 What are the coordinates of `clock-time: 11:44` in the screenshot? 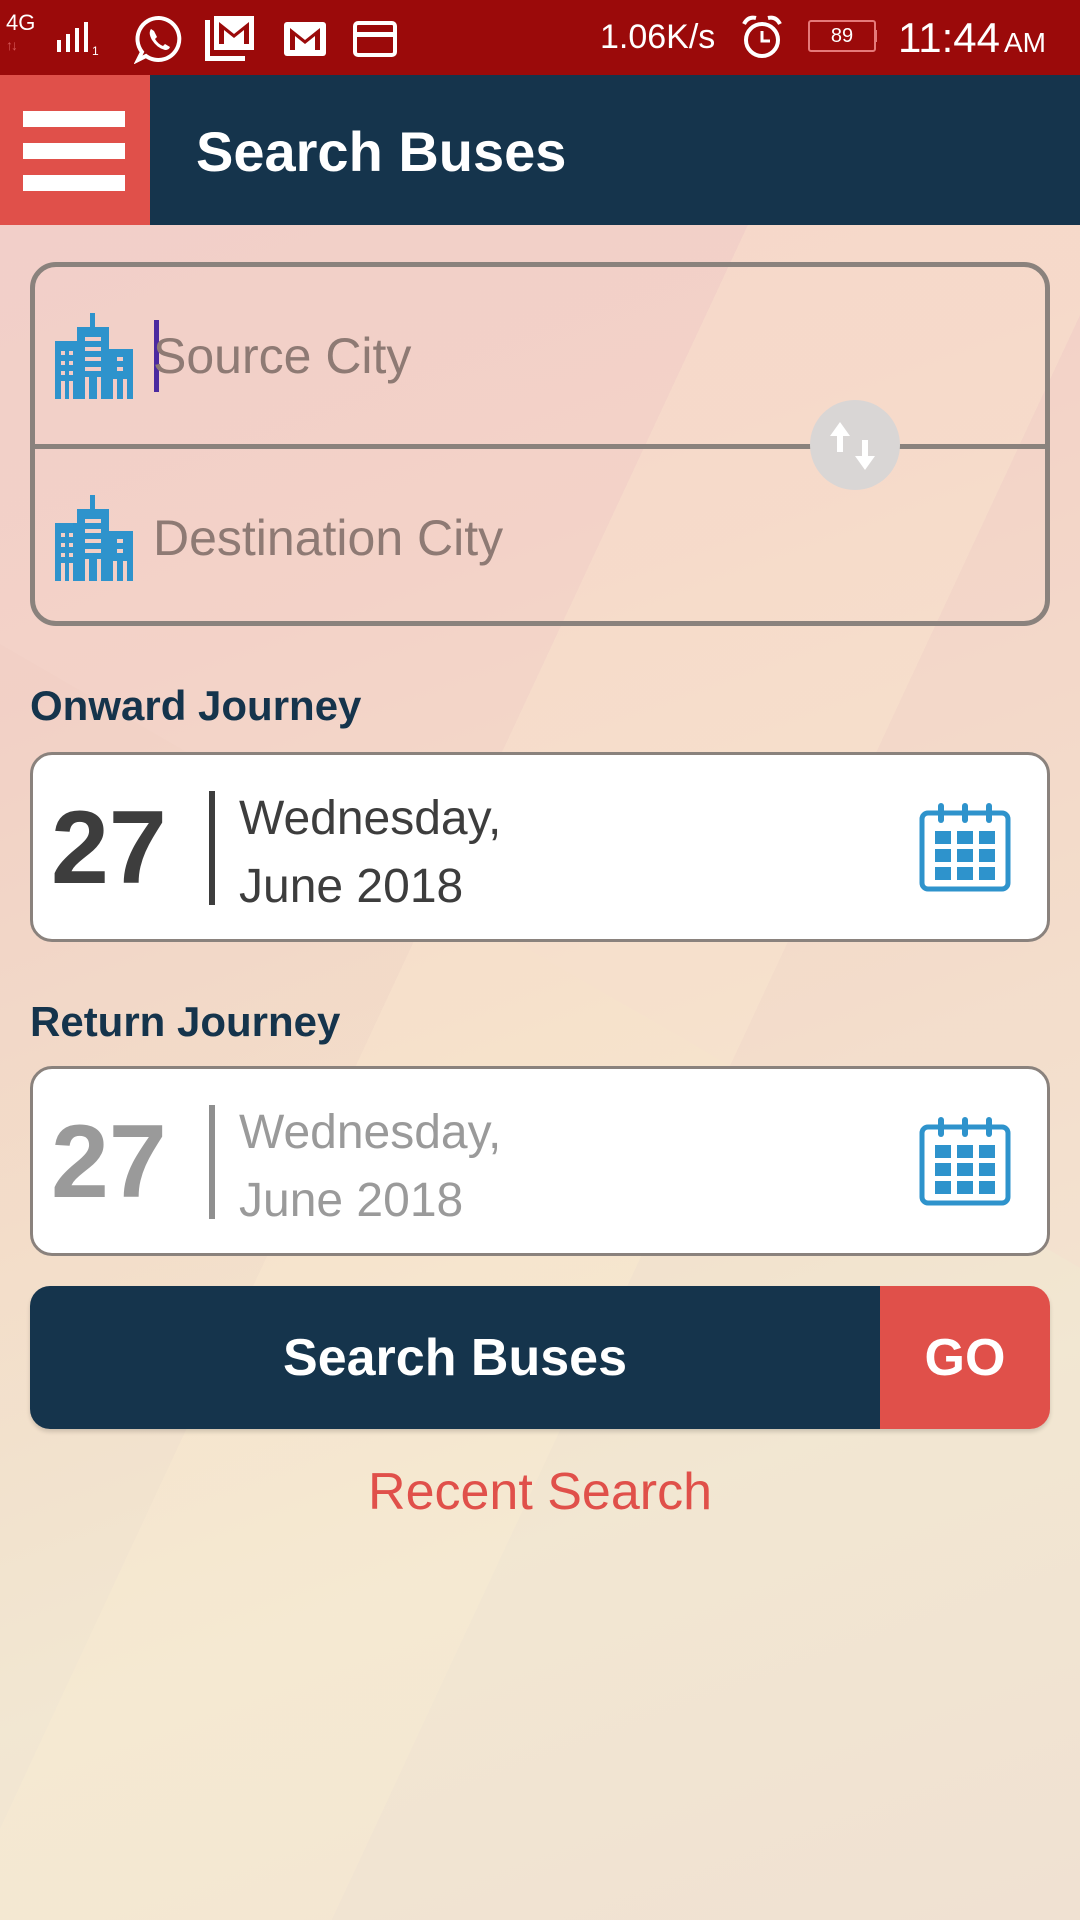 It's located at (949, 37).